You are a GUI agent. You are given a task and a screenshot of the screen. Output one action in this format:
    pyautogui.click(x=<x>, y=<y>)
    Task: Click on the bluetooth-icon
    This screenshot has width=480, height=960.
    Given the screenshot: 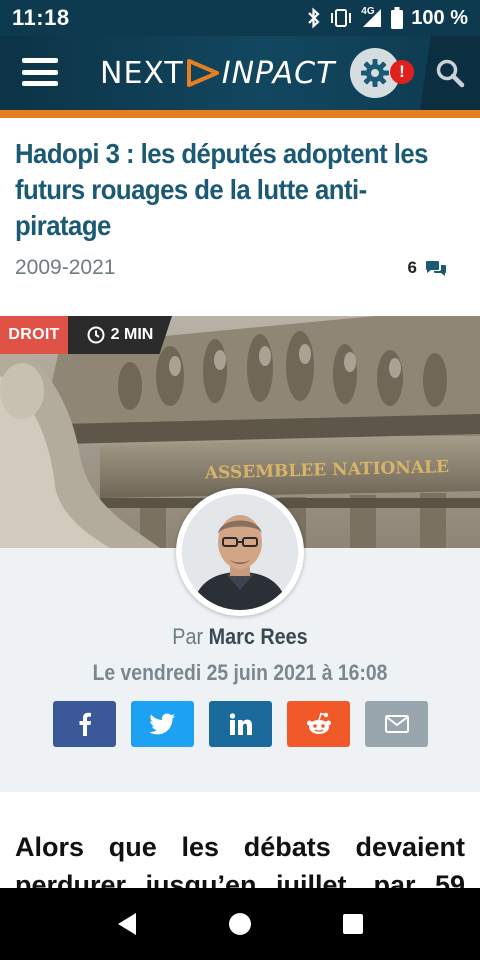 What is the action you would take?
    pyautogui.click(x=314, y=18)
    